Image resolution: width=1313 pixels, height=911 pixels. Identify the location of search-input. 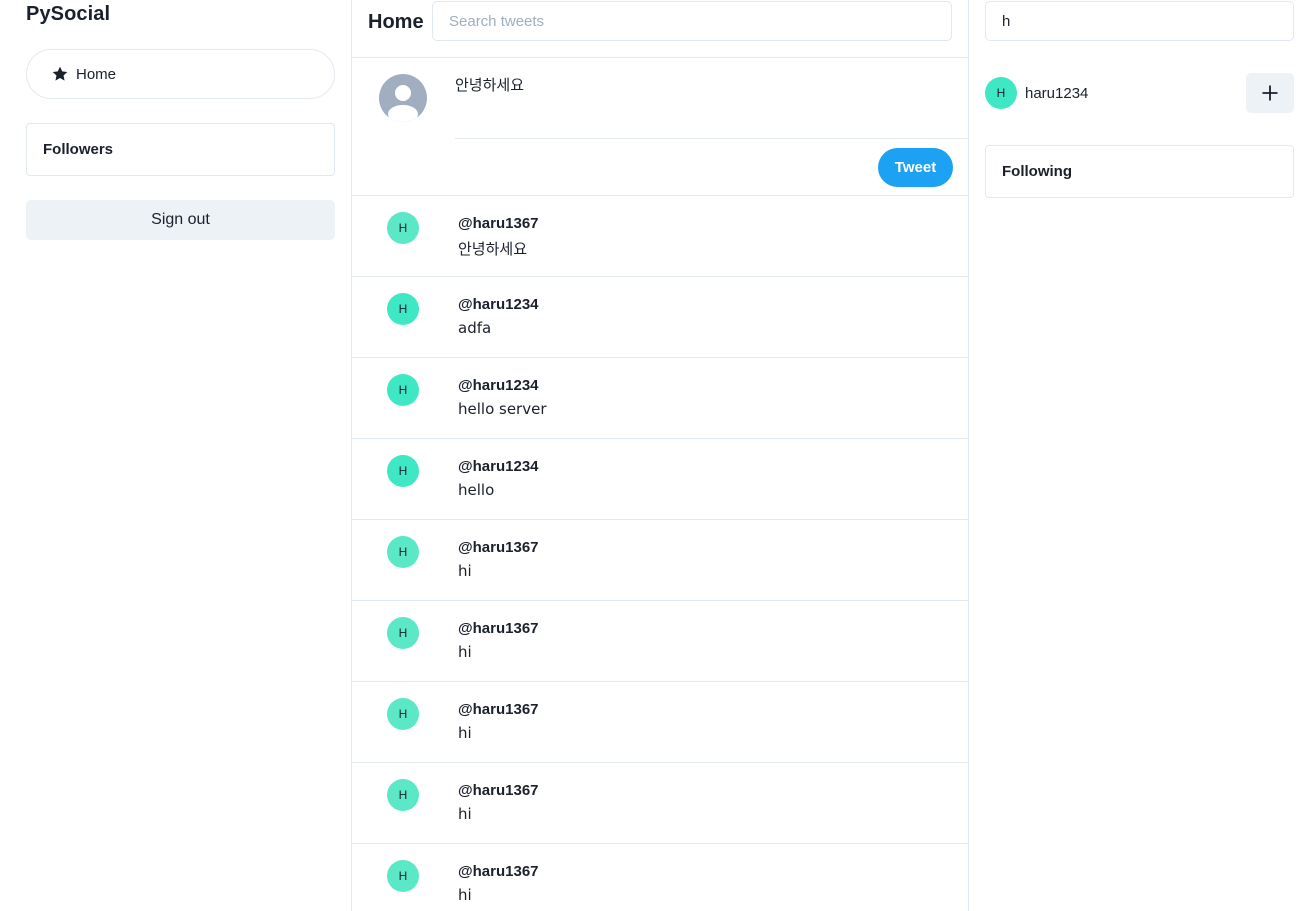
(692, 21).